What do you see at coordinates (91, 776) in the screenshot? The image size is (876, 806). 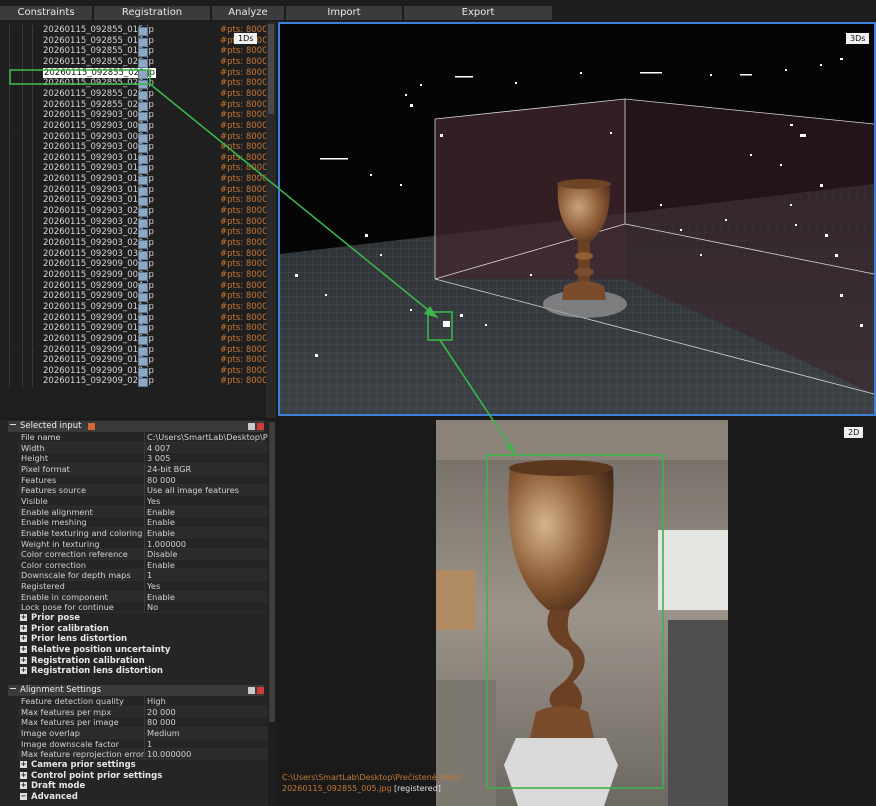 I see `property-group: + Control point prior settings` at bounding box center [91, 776].